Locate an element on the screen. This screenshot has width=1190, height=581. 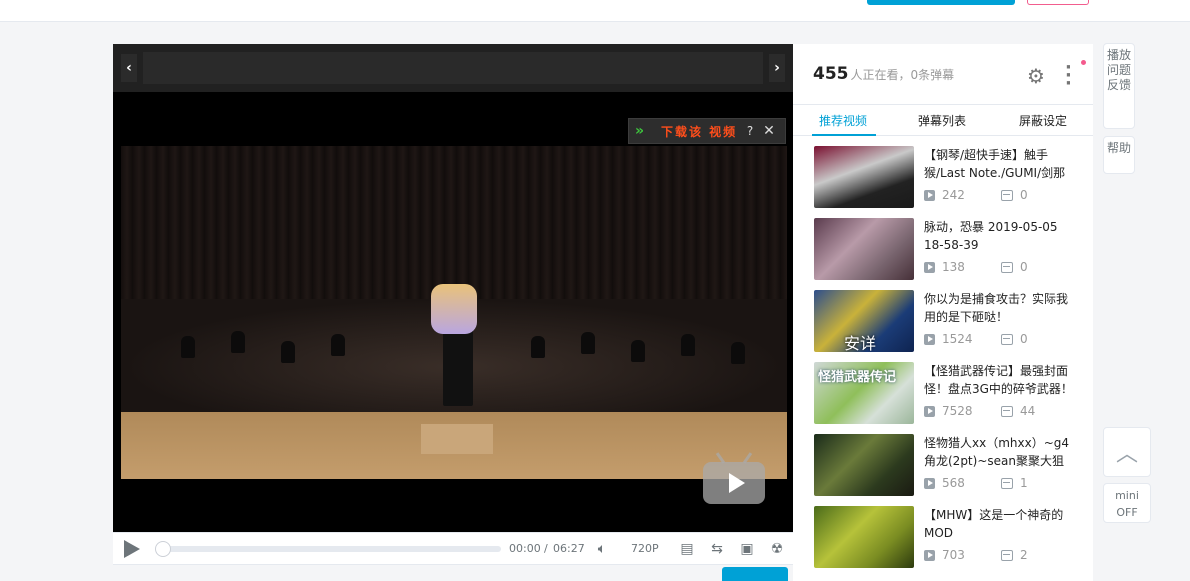
download-banner: » 下载该 视频 ? ✕ is located at coordinates (707, 131).